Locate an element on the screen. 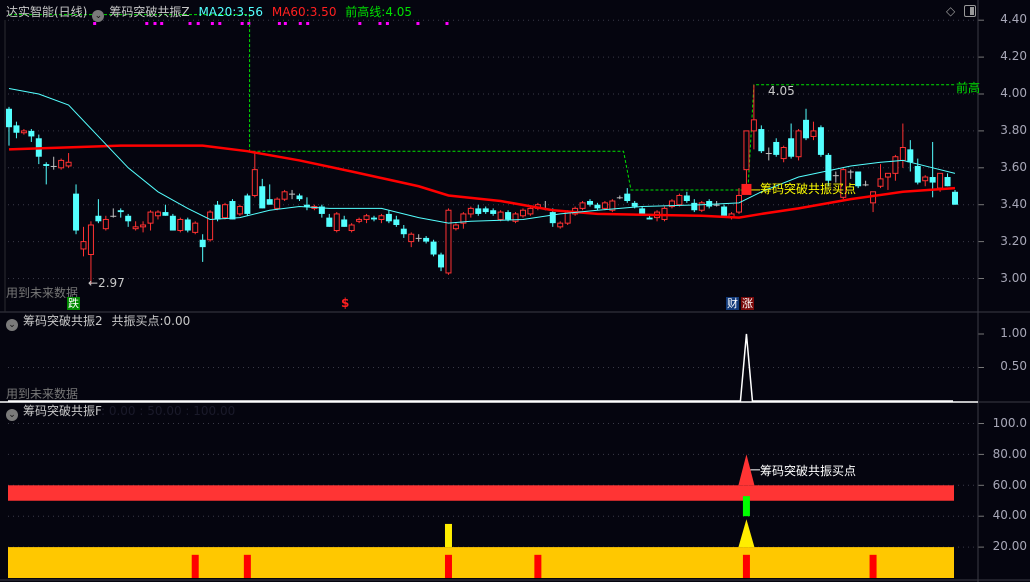 Image resolution: width=1030 pixels, height=582 pixels. axis-label: 20.00 is located at coordinates (1009, 546).